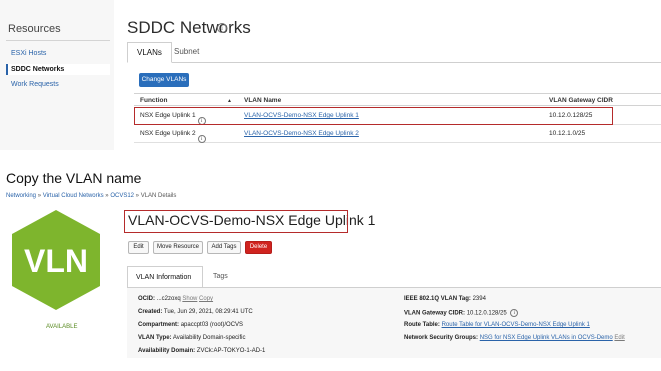 The width and height of the screenshot is (661, 371). Describe the element at coordinates (158, 196) in the screenshot. I see `breadcrumb-current: VLAN Details` at that location.